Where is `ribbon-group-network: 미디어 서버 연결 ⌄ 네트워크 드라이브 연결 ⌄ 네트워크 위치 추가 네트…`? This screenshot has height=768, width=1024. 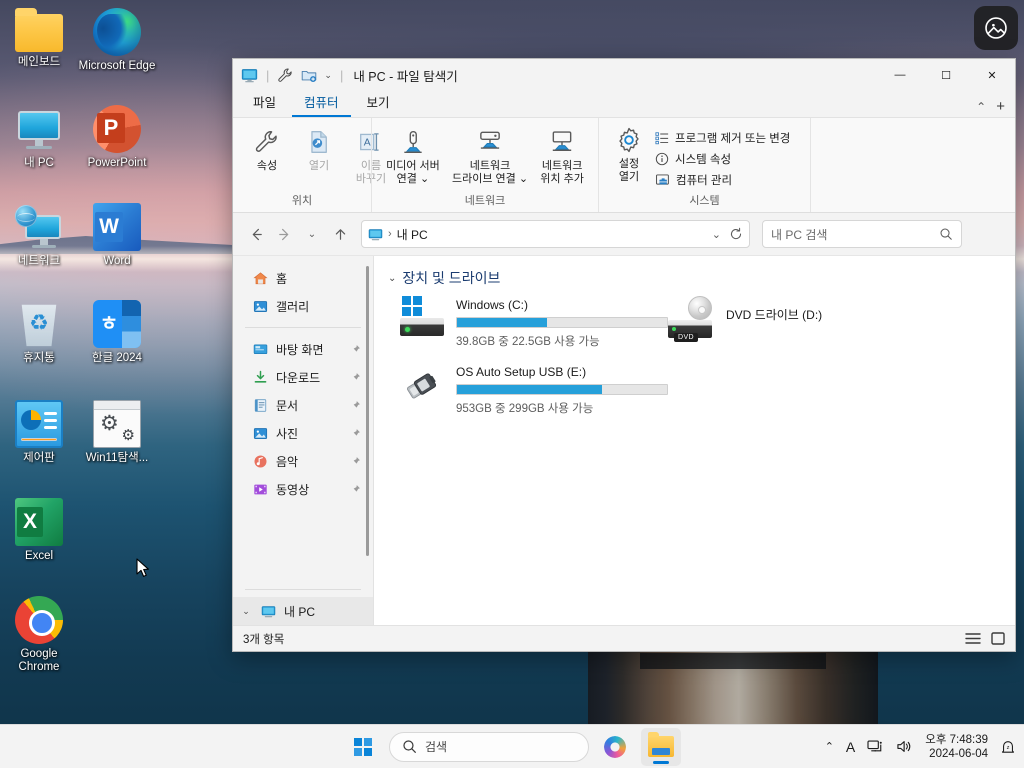 ribbon-group-network: 미디어 서버 연결 ⌄ 네트워크 드라이브 연결 ⌄ 네트워크 위치 추가 네트… is located at coordinates (484, 165).